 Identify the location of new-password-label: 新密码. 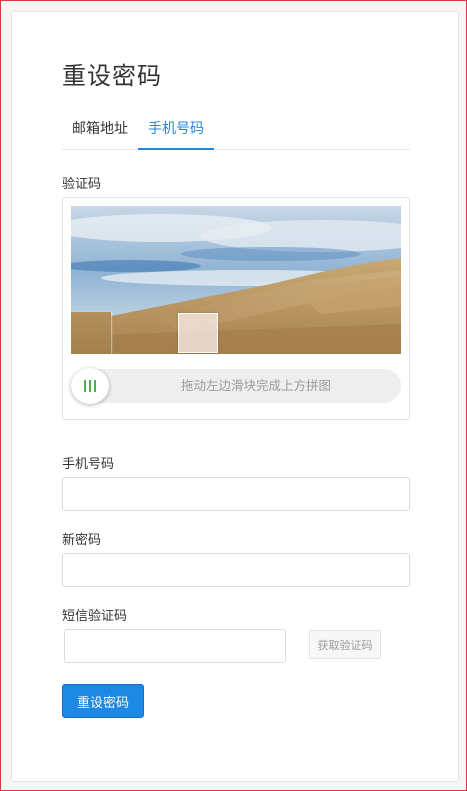
(82, 540).